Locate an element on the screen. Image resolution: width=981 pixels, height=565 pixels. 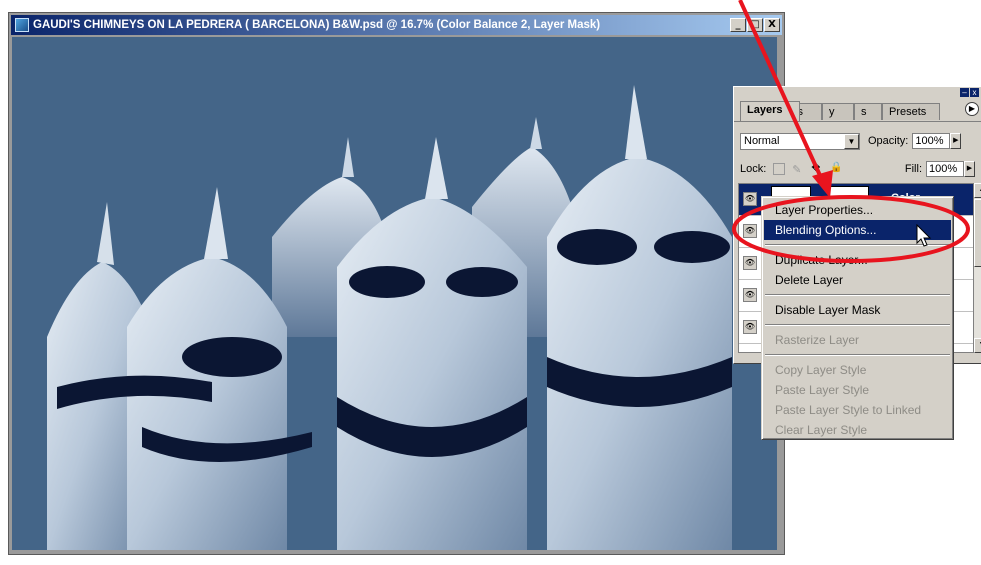
palette-tabs: Layers els y s Presets ▶ is located at coordinates (857, 110).